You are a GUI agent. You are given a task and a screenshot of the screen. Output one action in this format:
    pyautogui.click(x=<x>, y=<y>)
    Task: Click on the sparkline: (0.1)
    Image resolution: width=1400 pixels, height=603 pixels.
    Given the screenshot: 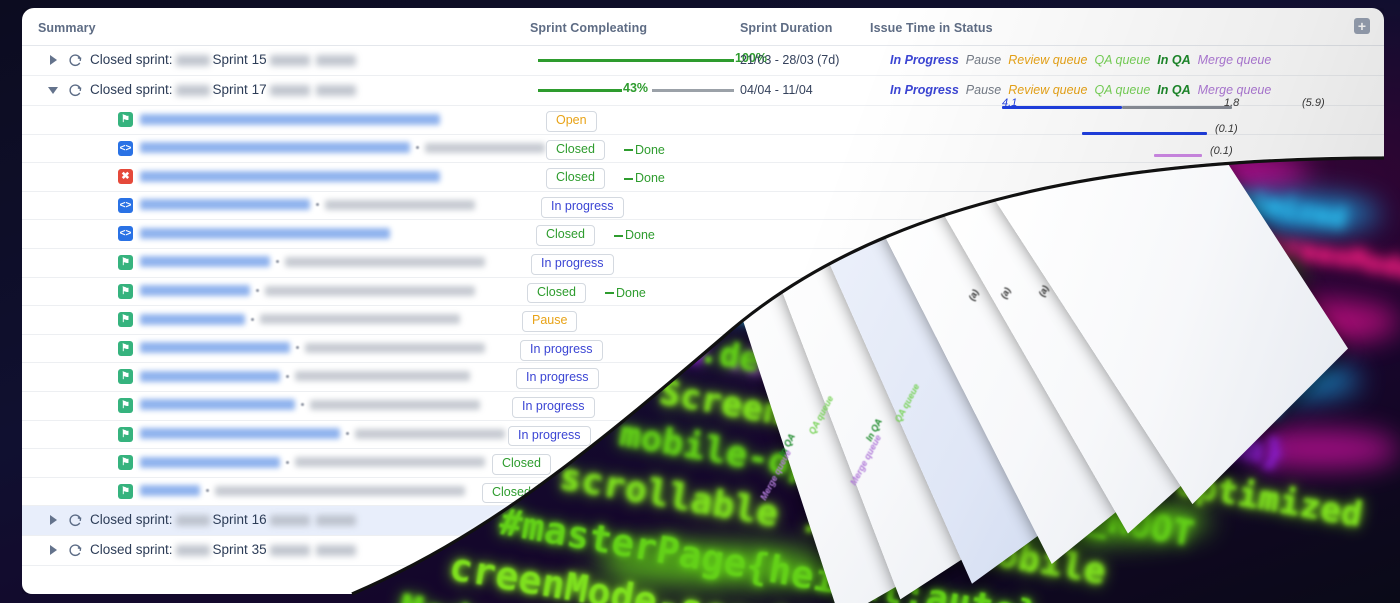 What is the action you would take?
    pyautogui.click(x=1233, y=133)
    